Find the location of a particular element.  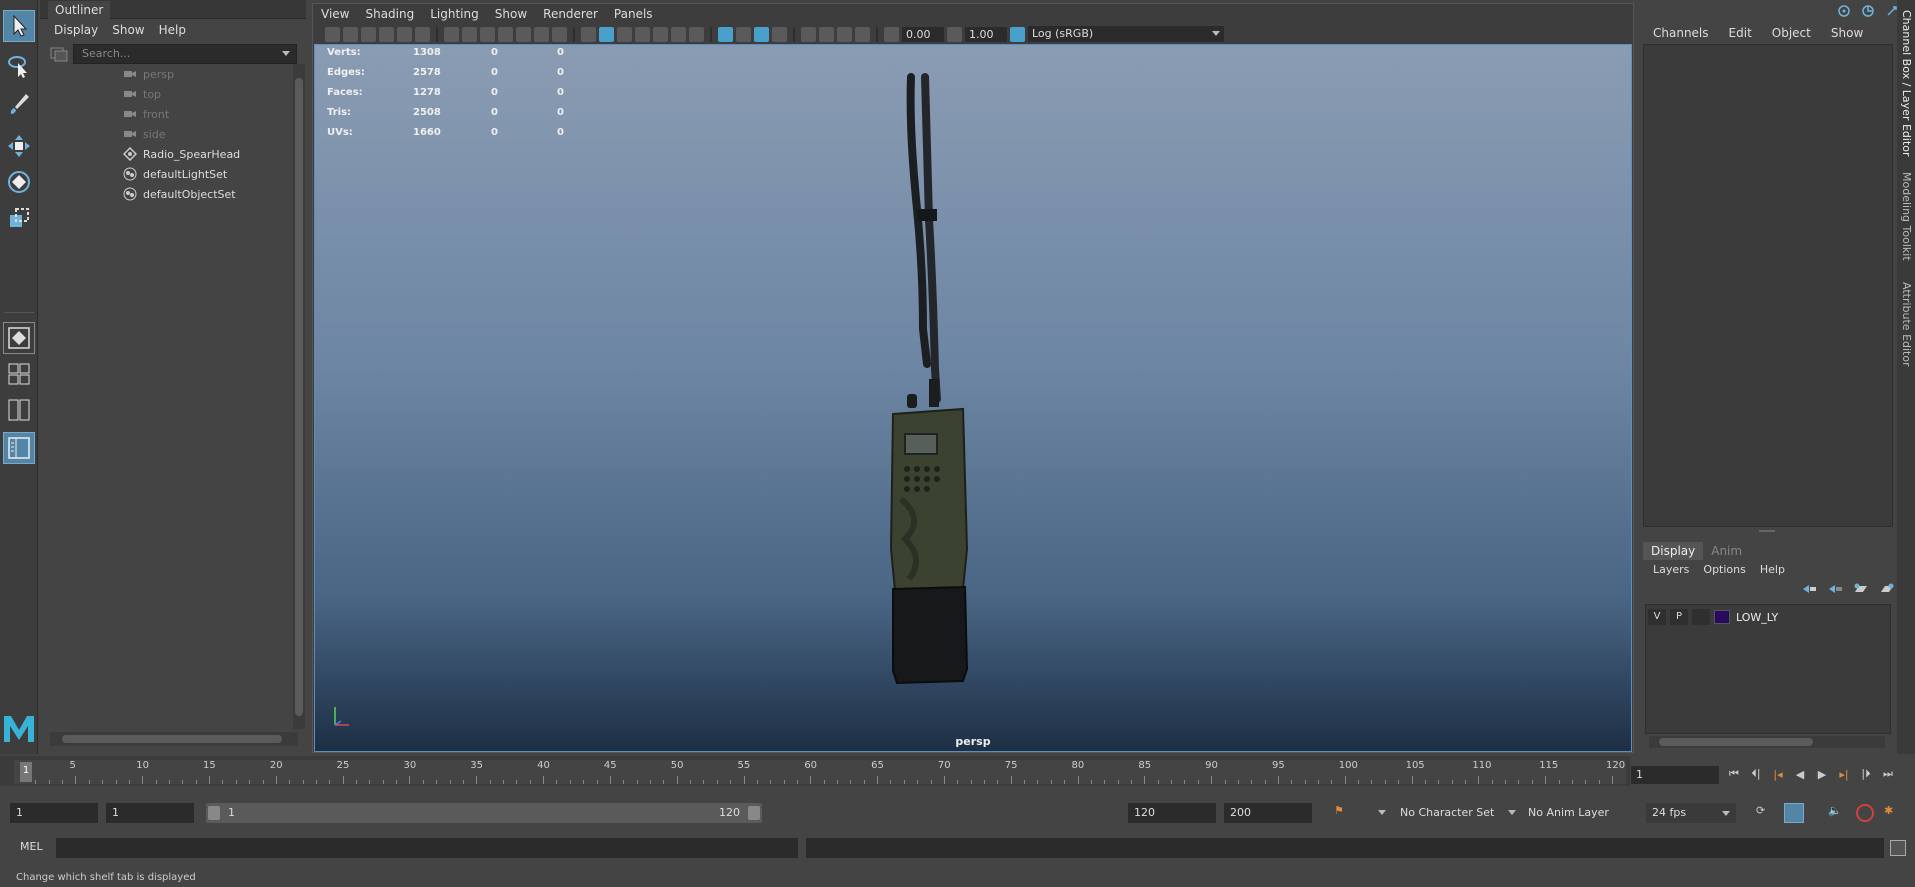

image-plane-icon is located at coordinates (386, 34).